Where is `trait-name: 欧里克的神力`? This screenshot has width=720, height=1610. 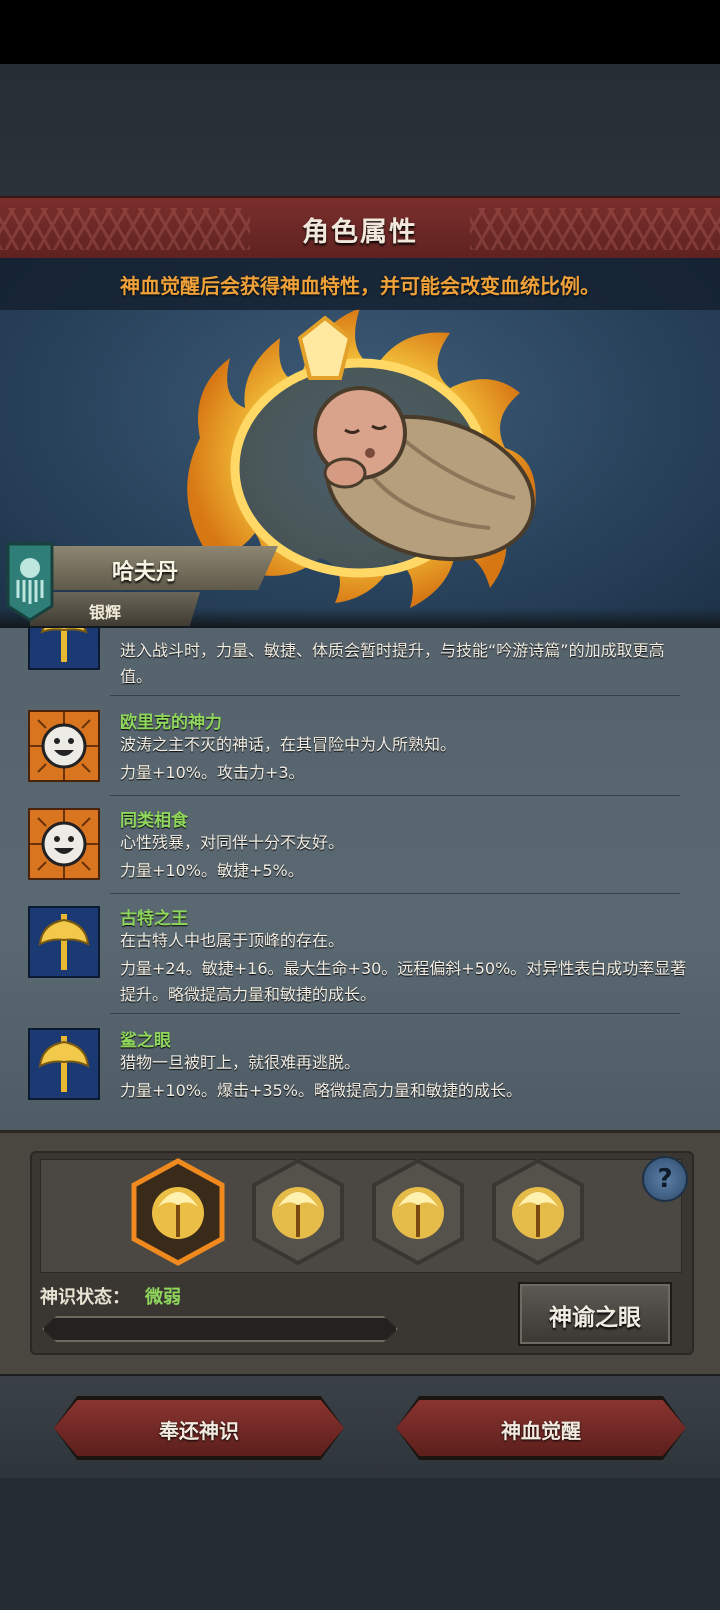
trait-name: 欧里克的神力 is located at coordinates (171, 723).